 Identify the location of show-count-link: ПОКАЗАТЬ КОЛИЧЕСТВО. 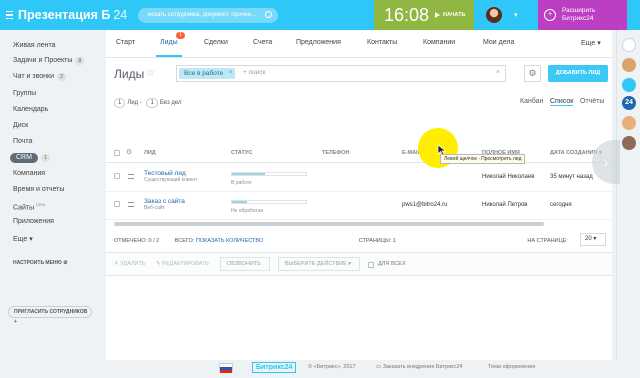
(229, 241).